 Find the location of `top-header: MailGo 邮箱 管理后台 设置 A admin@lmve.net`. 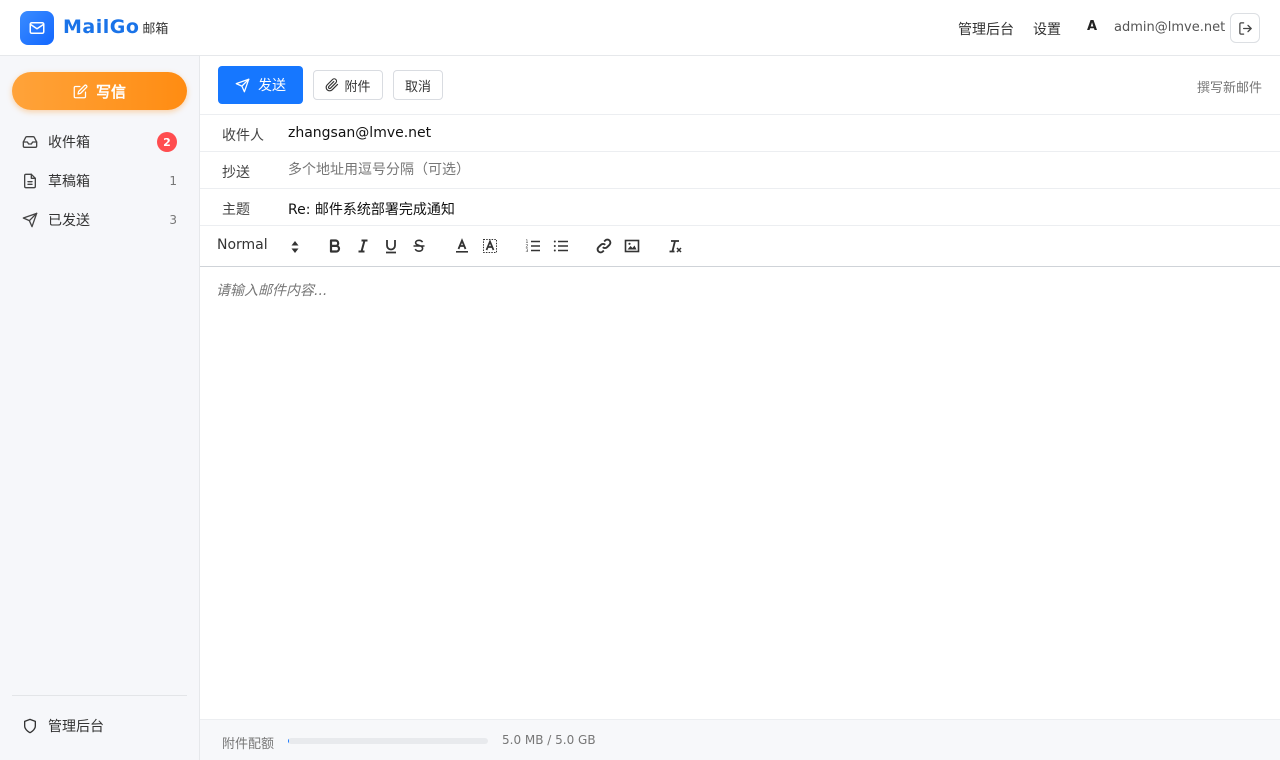

top-header: MailGo 邮箱 管理后台 设置 A admin@lmve.net is located at coordinates (640, 28).